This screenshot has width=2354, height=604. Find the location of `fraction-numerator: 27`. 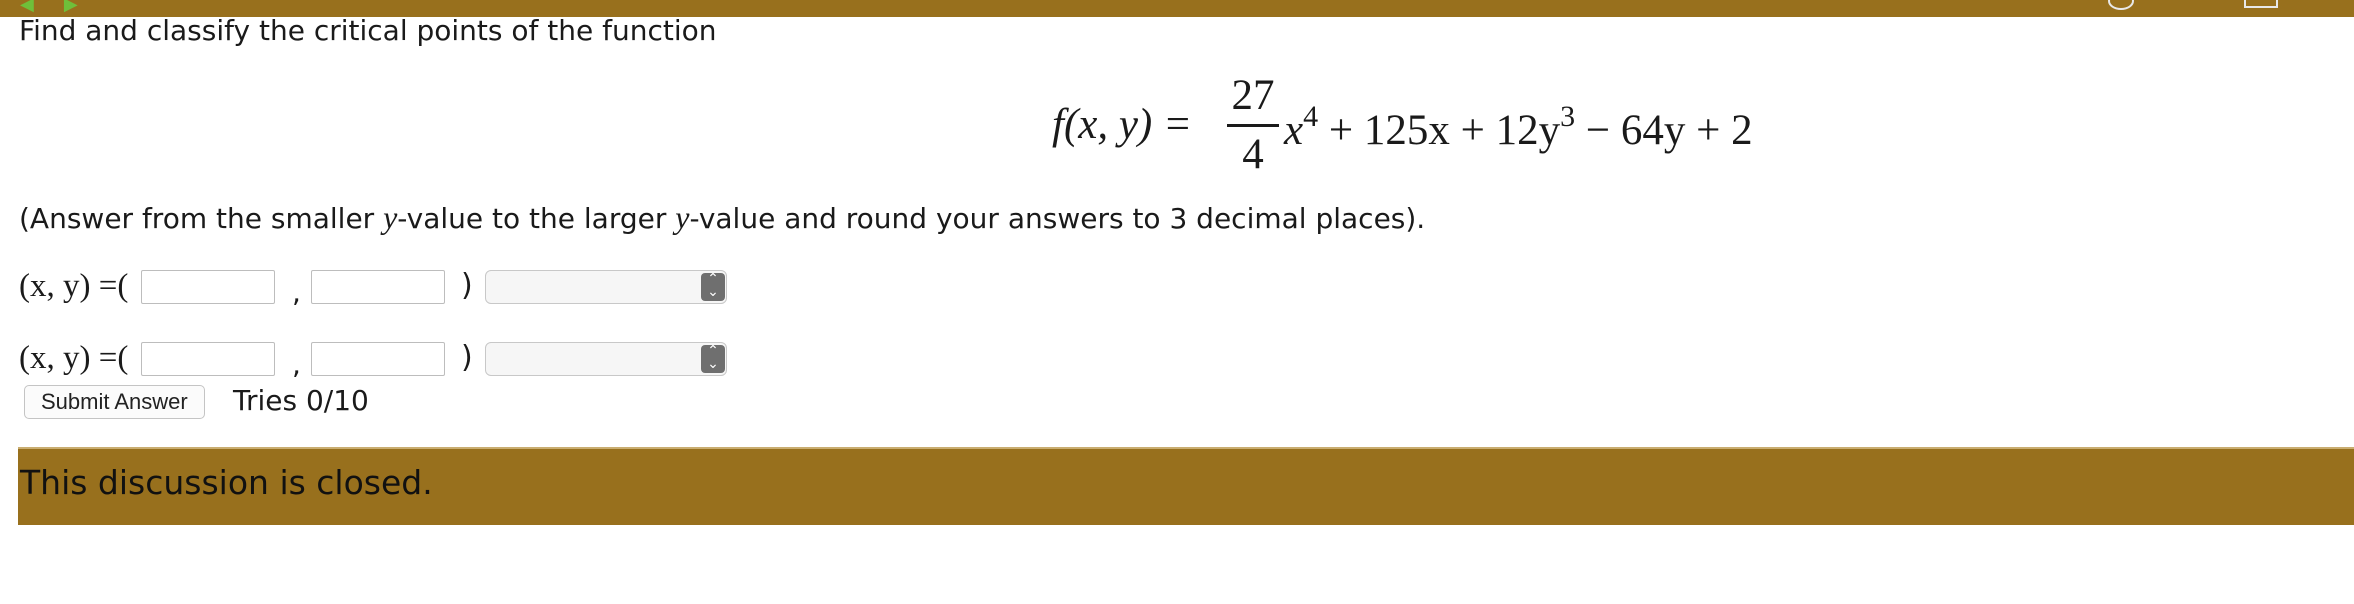

fraction-numerator: 27 is located at coordinates (1253, 95).